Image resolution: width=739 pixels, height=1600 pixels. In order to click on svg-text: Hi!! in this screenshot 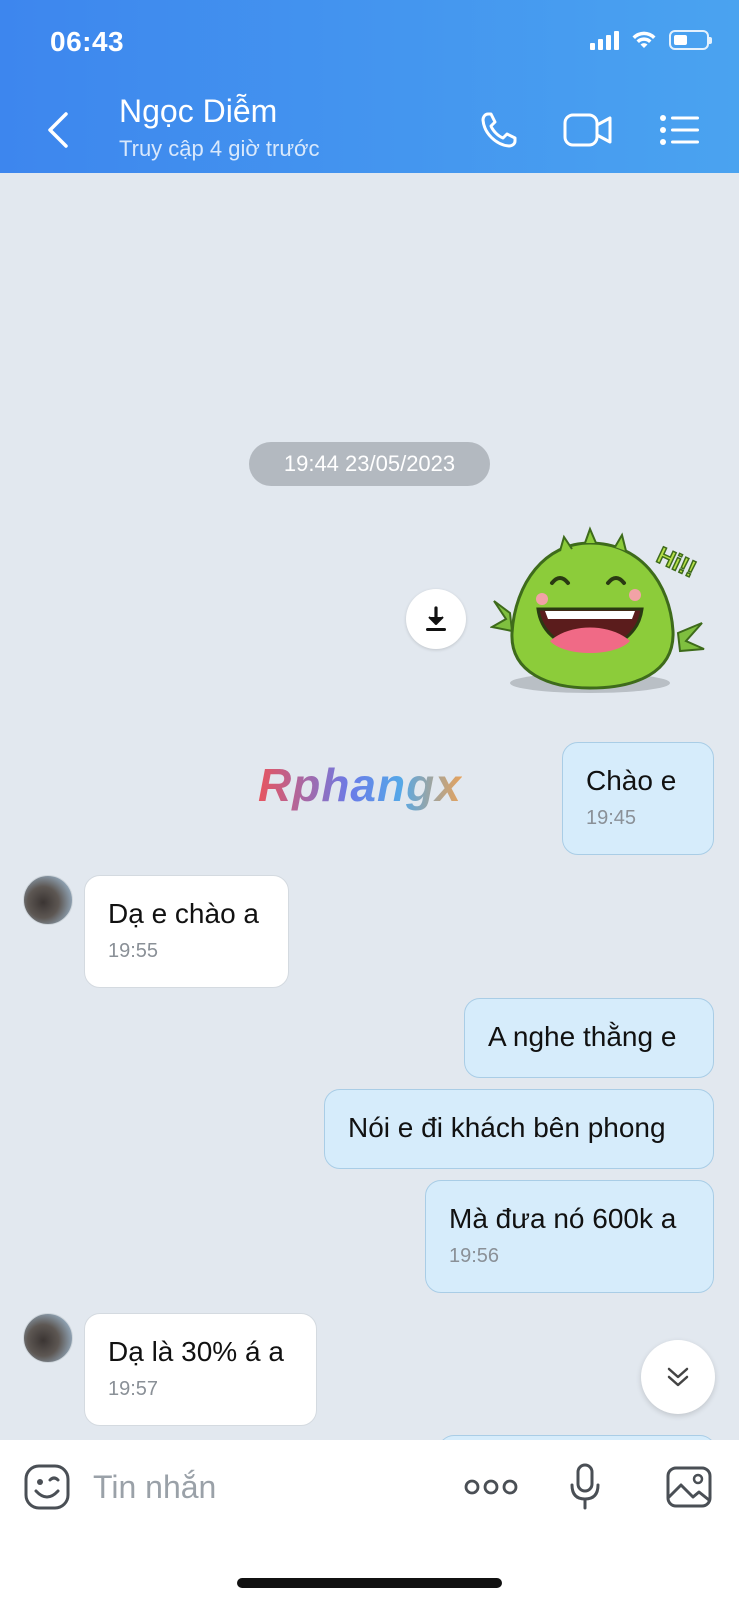, I will do `click(676, 562)`.